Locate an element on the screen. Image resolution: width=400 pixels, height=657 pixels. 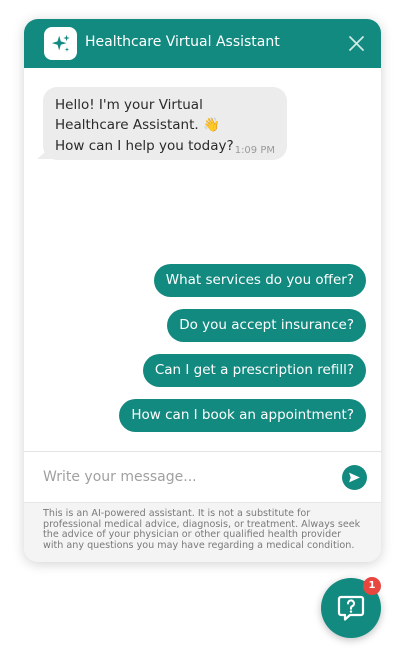
bot-message-question: How can I help you today? is located at coordinates (144, 146).